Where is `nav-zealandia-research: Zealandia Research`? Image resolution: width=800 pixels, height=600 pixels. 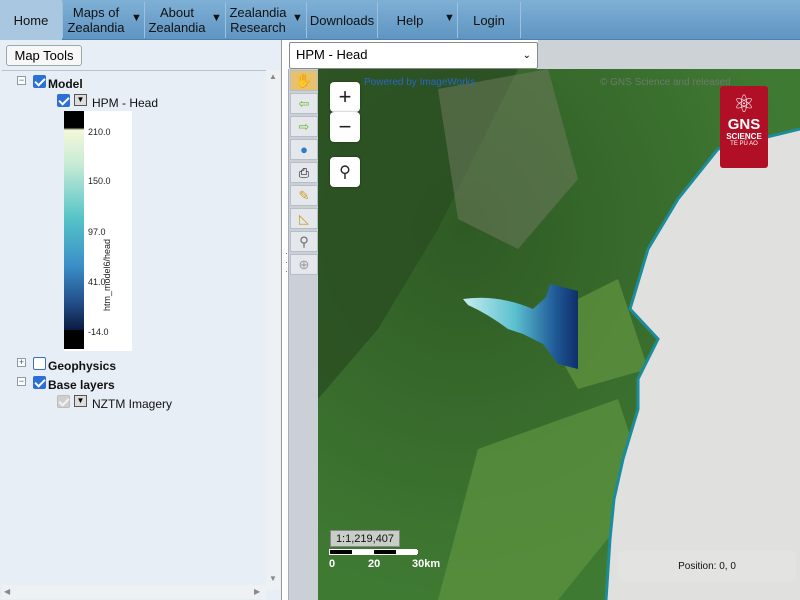
nav-zealandia-research: Zealandia Research is located at coordinates (258, 20).